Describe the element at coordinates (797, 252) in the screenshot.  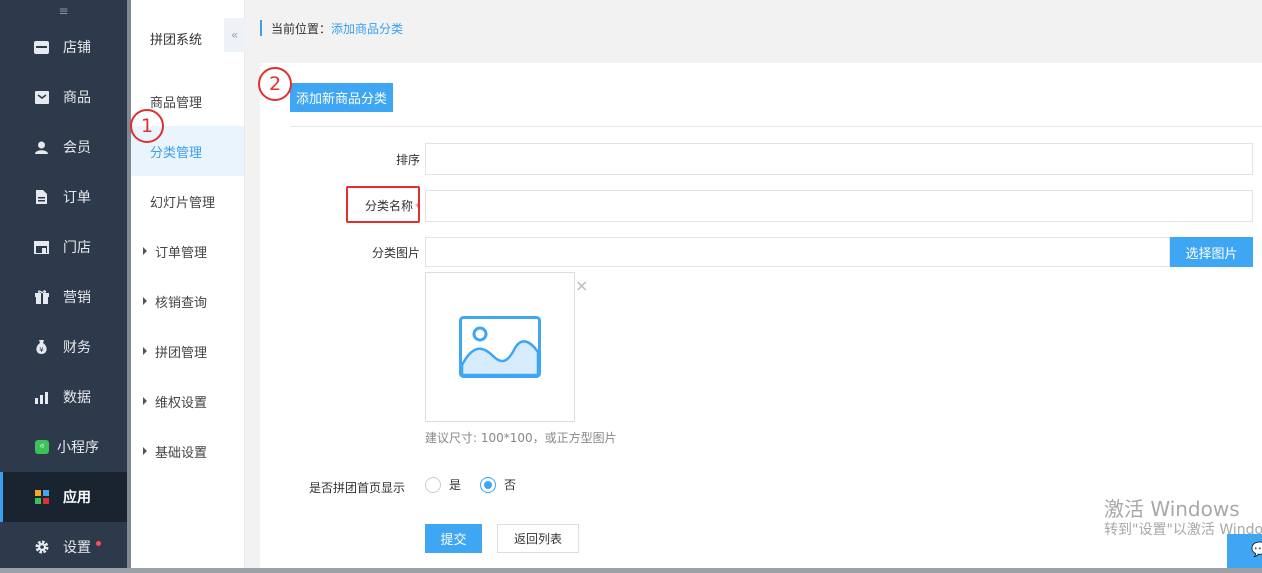
I see `category-image-input` at that location.